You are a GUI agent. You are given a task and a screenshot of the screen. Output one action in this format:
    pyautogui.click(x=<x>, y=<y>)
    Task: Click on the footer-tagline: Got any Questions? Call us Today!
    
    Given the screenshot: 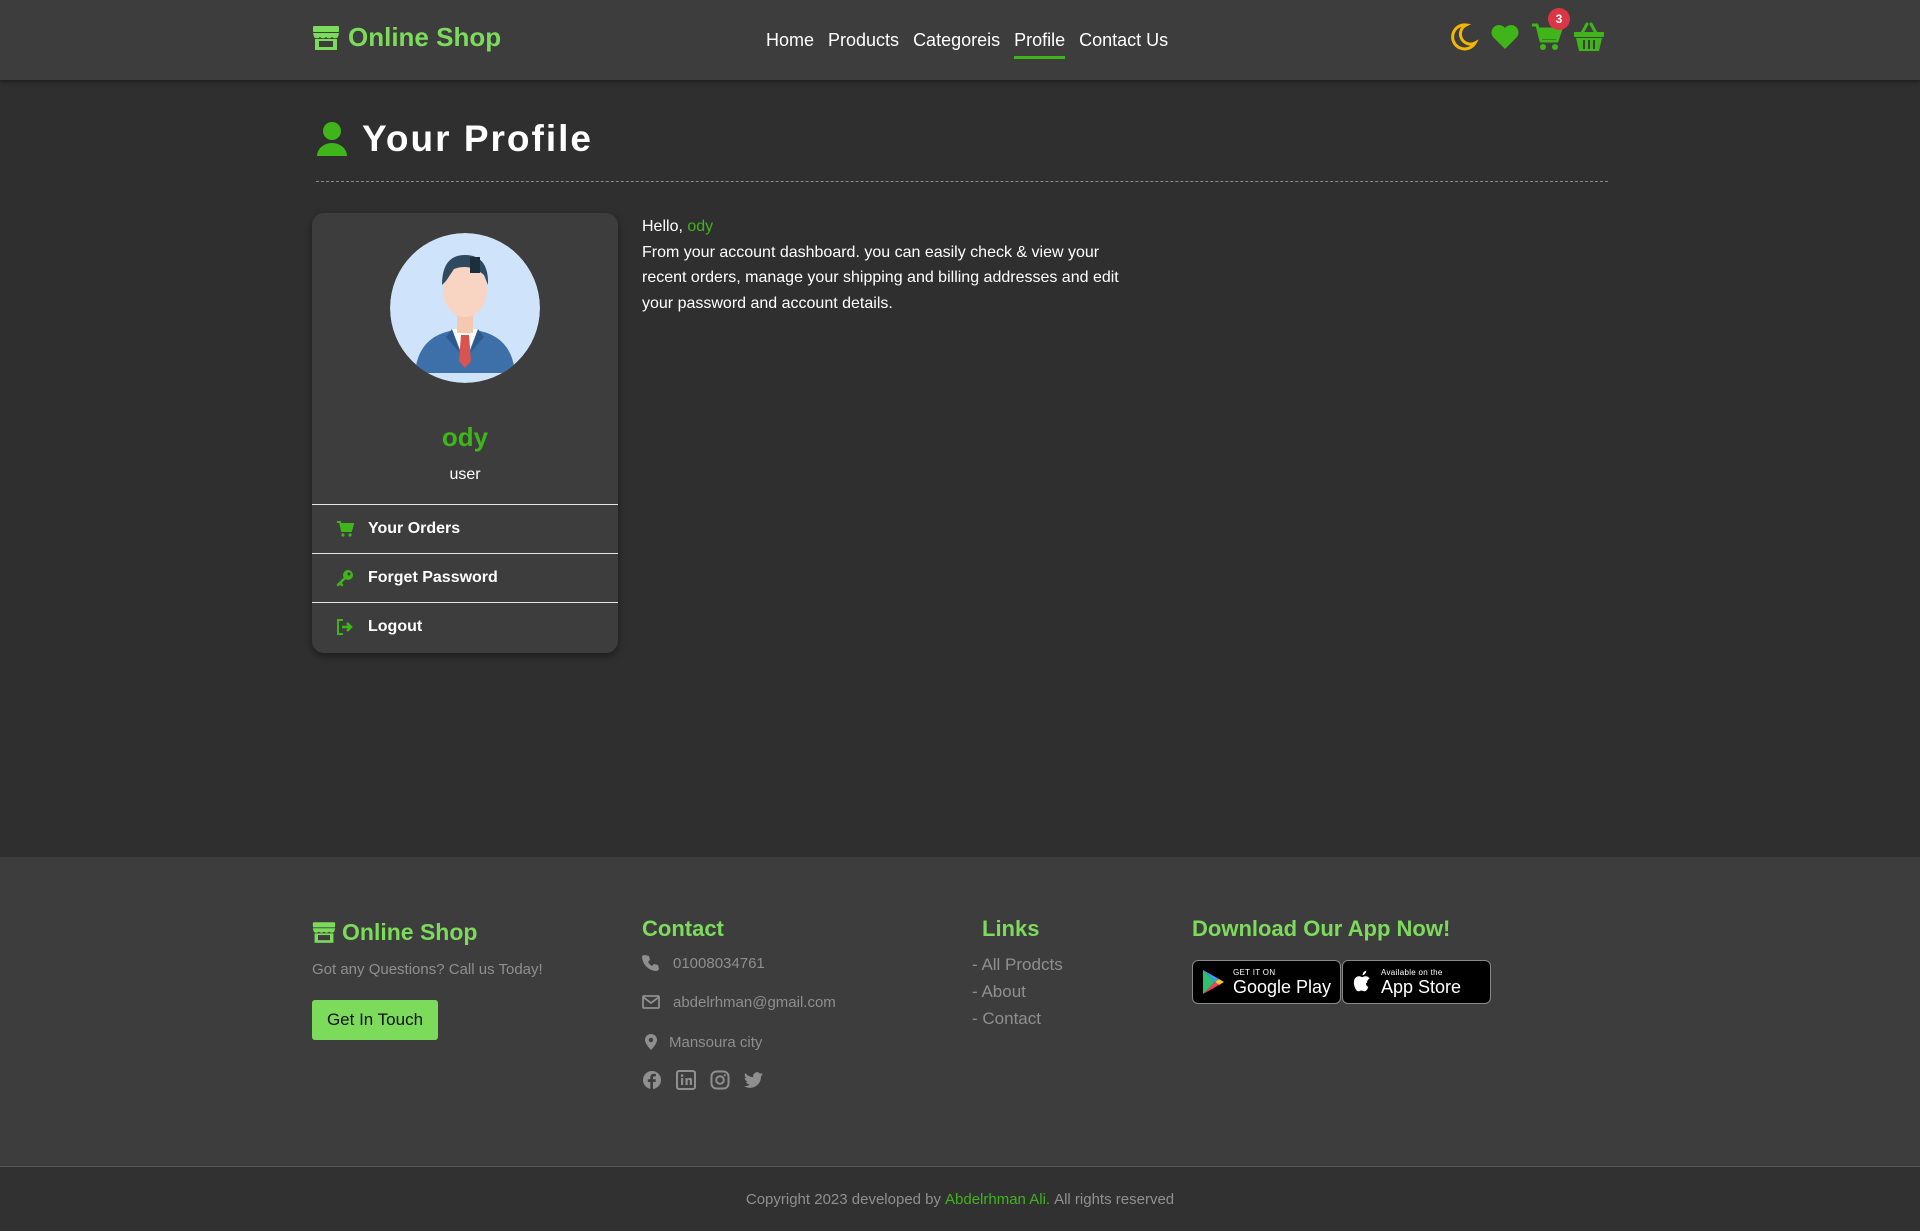 What is the action you would take?
    pyautogui.click(x=427, y=969)
    